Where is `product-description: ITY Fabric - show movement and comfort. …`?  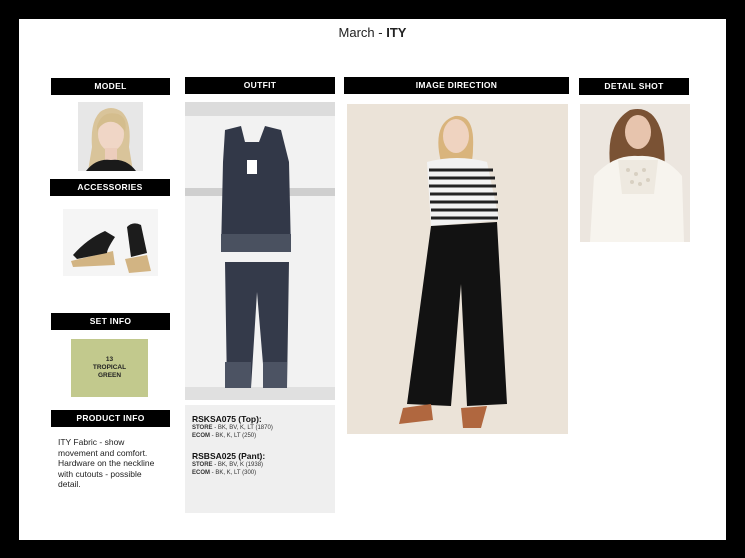
product-description: ITY Fabric - show movement and comfort. … is located at coordinates (106, 463).